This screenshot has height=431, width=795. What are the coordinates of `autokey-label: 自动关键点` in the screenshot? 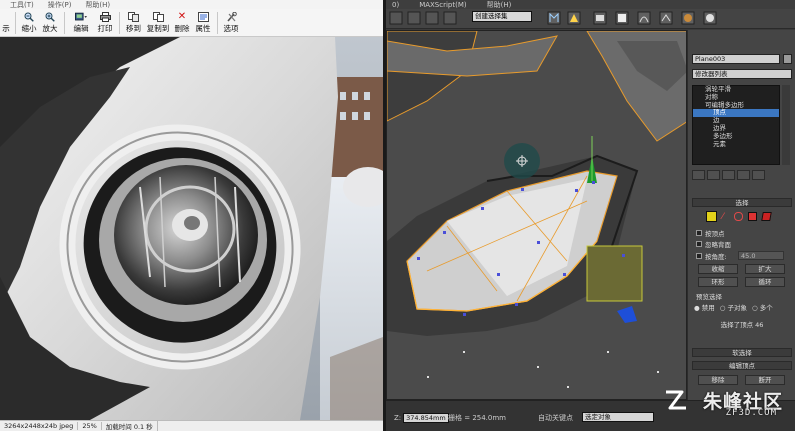 It's located at (555, 418).